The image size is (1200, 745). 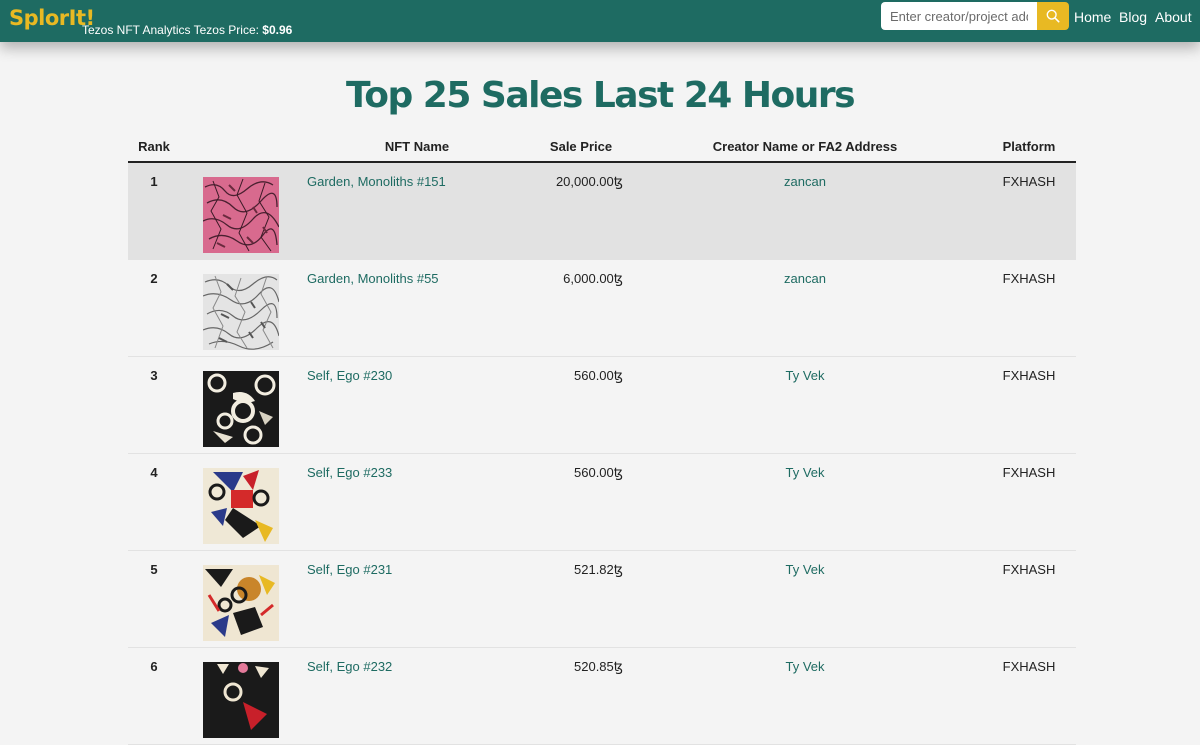 I want to click on tagline: Tezos NFT Analytics Tezos Price: $0.96, so click(x=187, y=30).